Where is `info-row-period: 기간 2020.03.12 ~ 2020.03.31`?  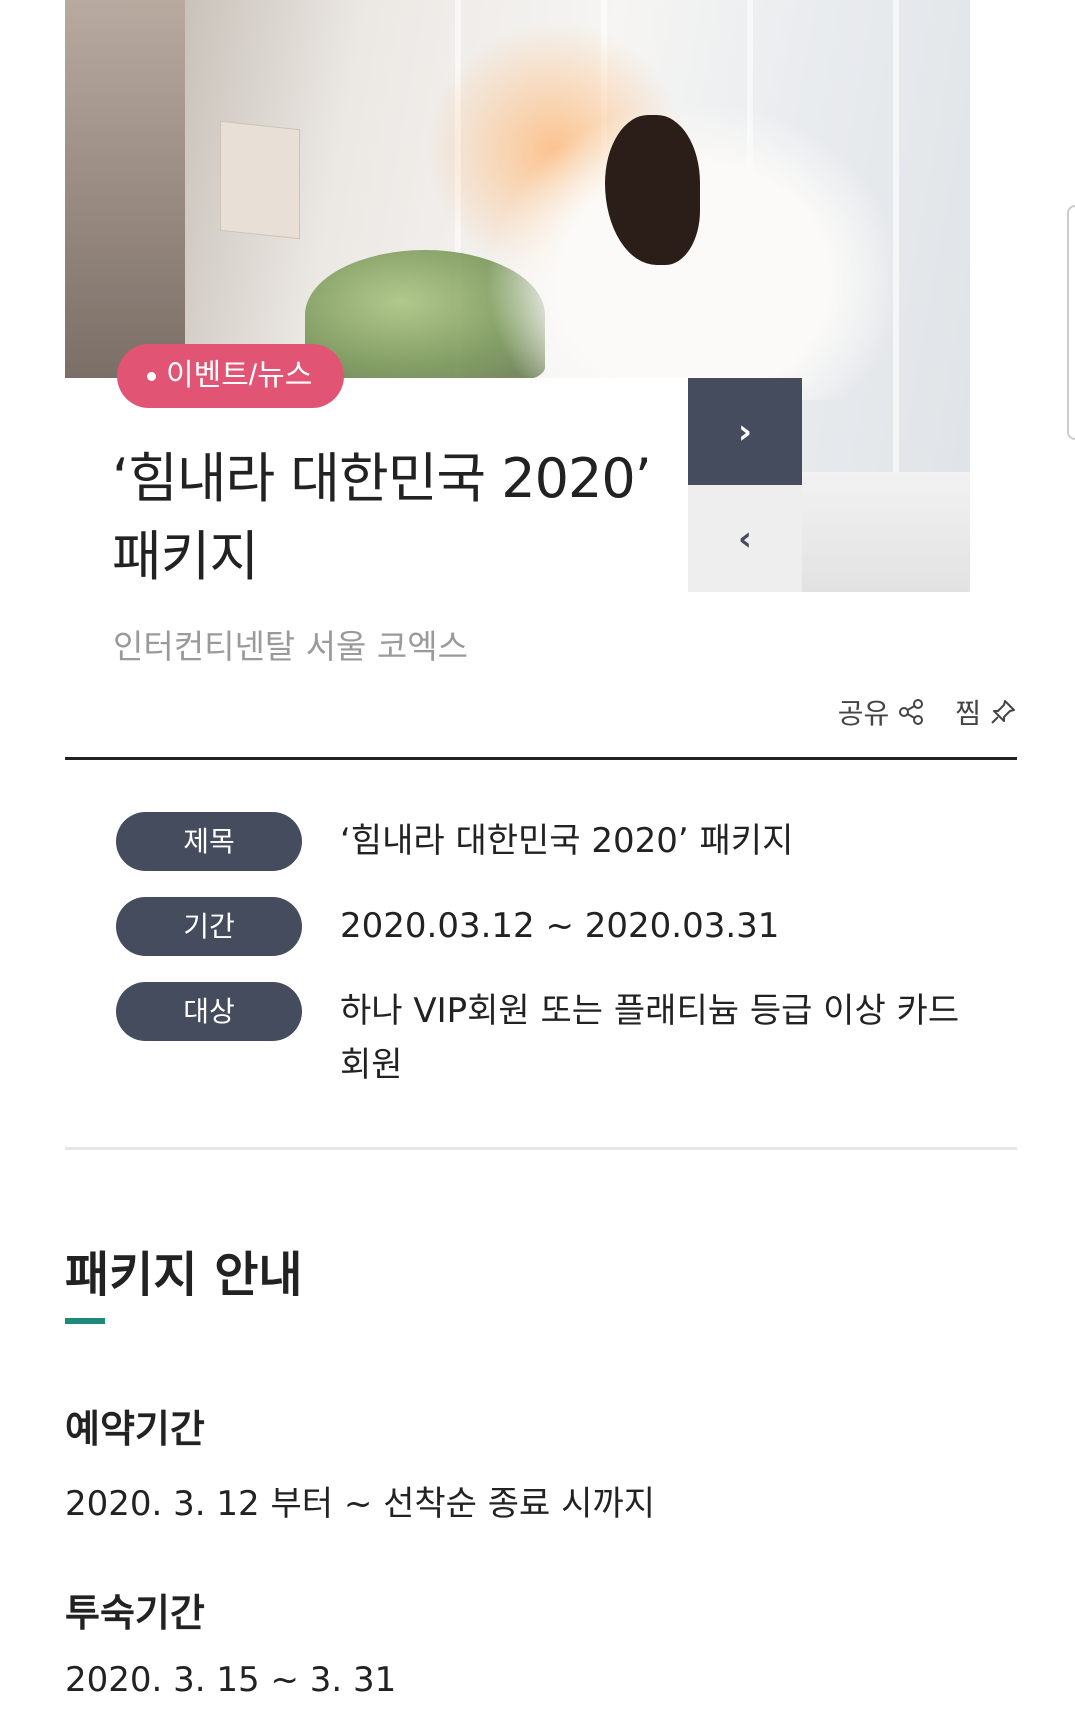 info-row-period: 기간 2020.03.12 ~ 2020.03.31 is located at coordinates (556, 926).